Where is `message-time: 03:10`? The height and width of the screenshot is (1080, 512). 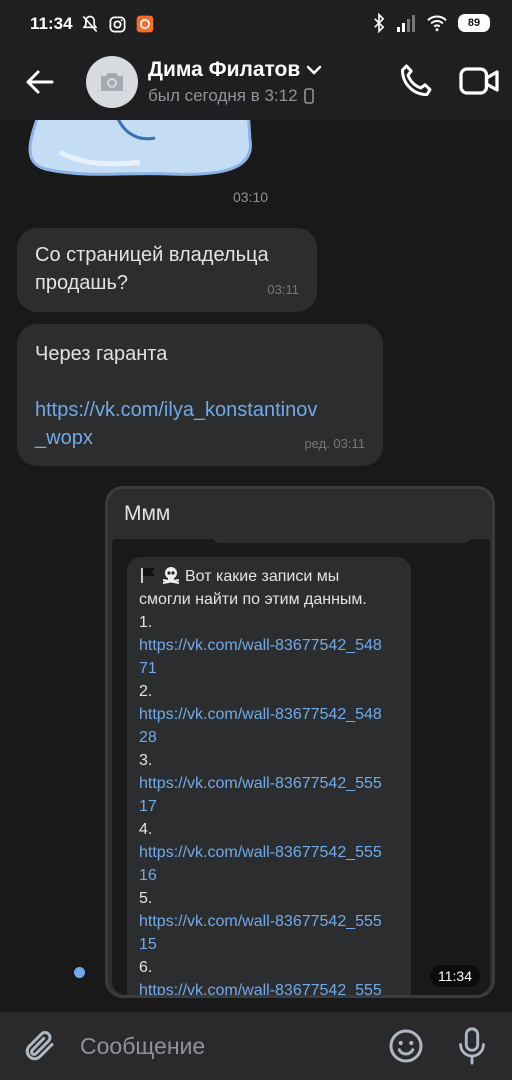
message-time: 03:10 is located at coordinates (251, 197).